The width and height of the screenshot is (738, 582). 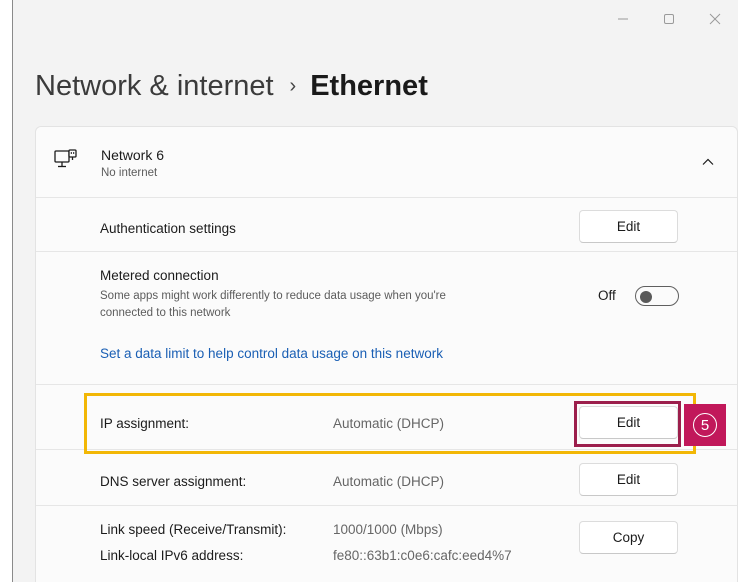 I want to click on authentication-edit-button: Edit, so click(x=628, y=226).